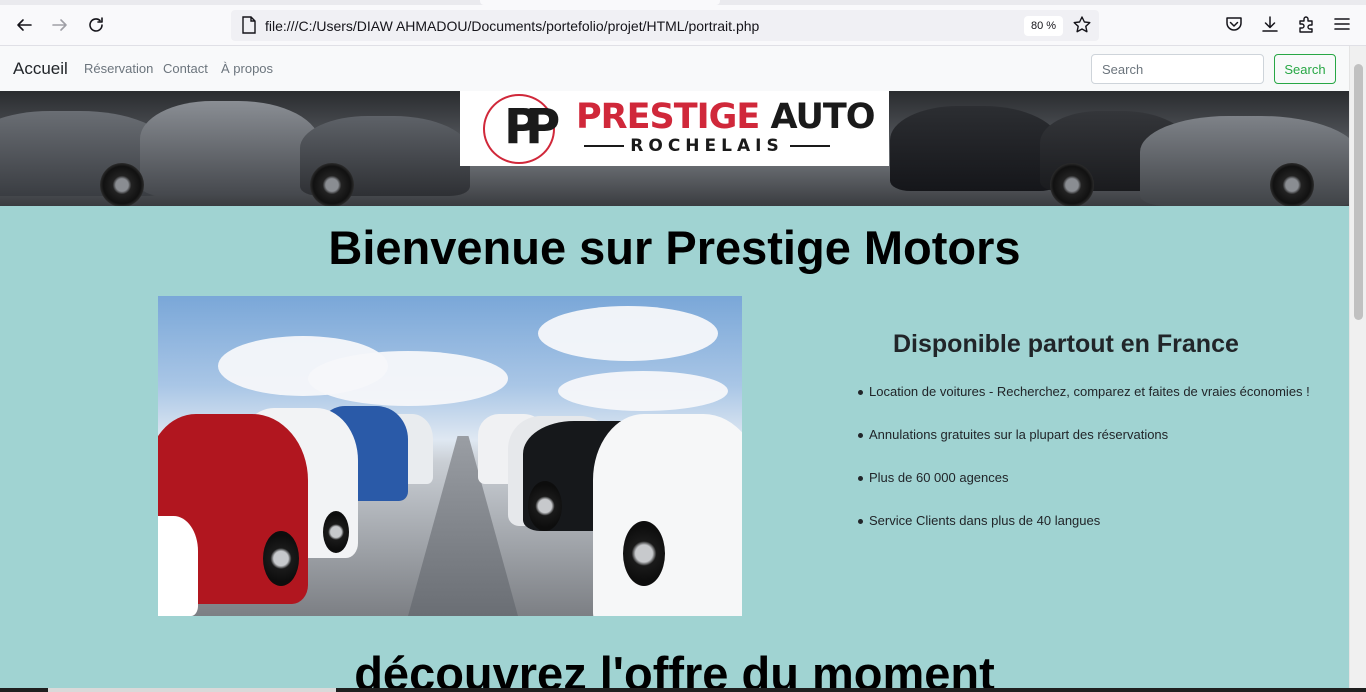 The image size is (1366, 692). Describe the element at coordinates (683, 690) in the screenshot. I see `taskbar-edge` at that location.